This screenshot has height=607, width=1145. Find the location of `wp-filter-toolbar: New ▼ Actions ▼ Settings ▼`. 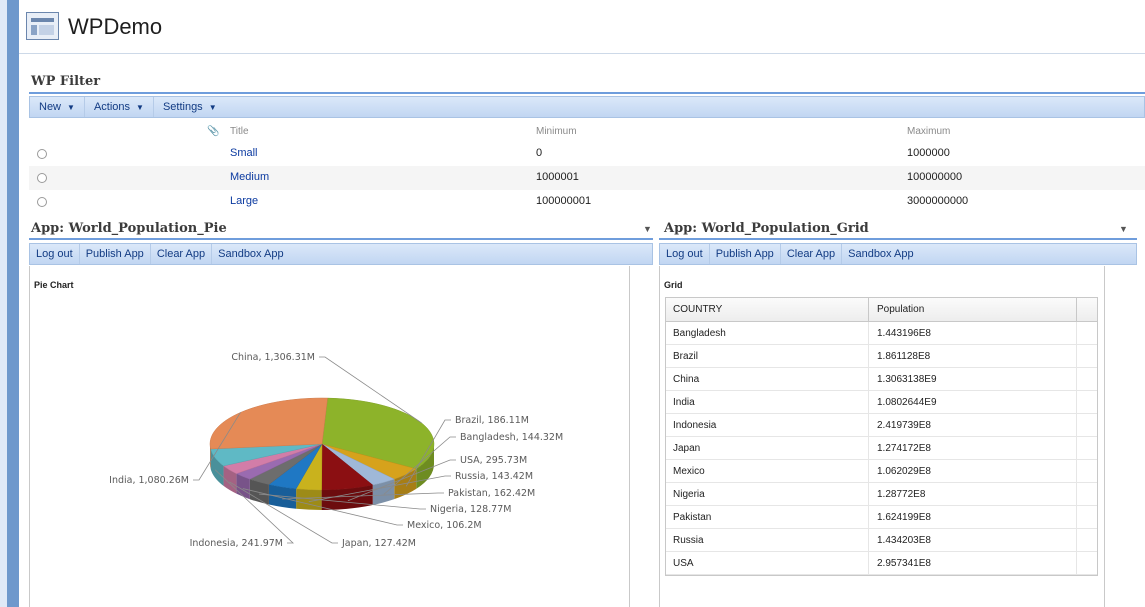

wp-filter-toolbar: New ▼ Actions ▼ Settings ▼ is located at coordinates (587, 107).